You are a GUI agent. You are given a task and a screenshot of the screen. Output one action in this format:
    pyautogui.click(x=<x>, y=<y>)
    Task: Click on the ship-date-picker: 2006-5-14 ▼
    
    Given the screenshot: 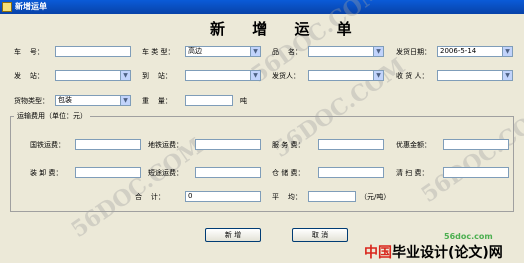 What is the action you would take?
    pyautogui.click(x=475, y=51)
    